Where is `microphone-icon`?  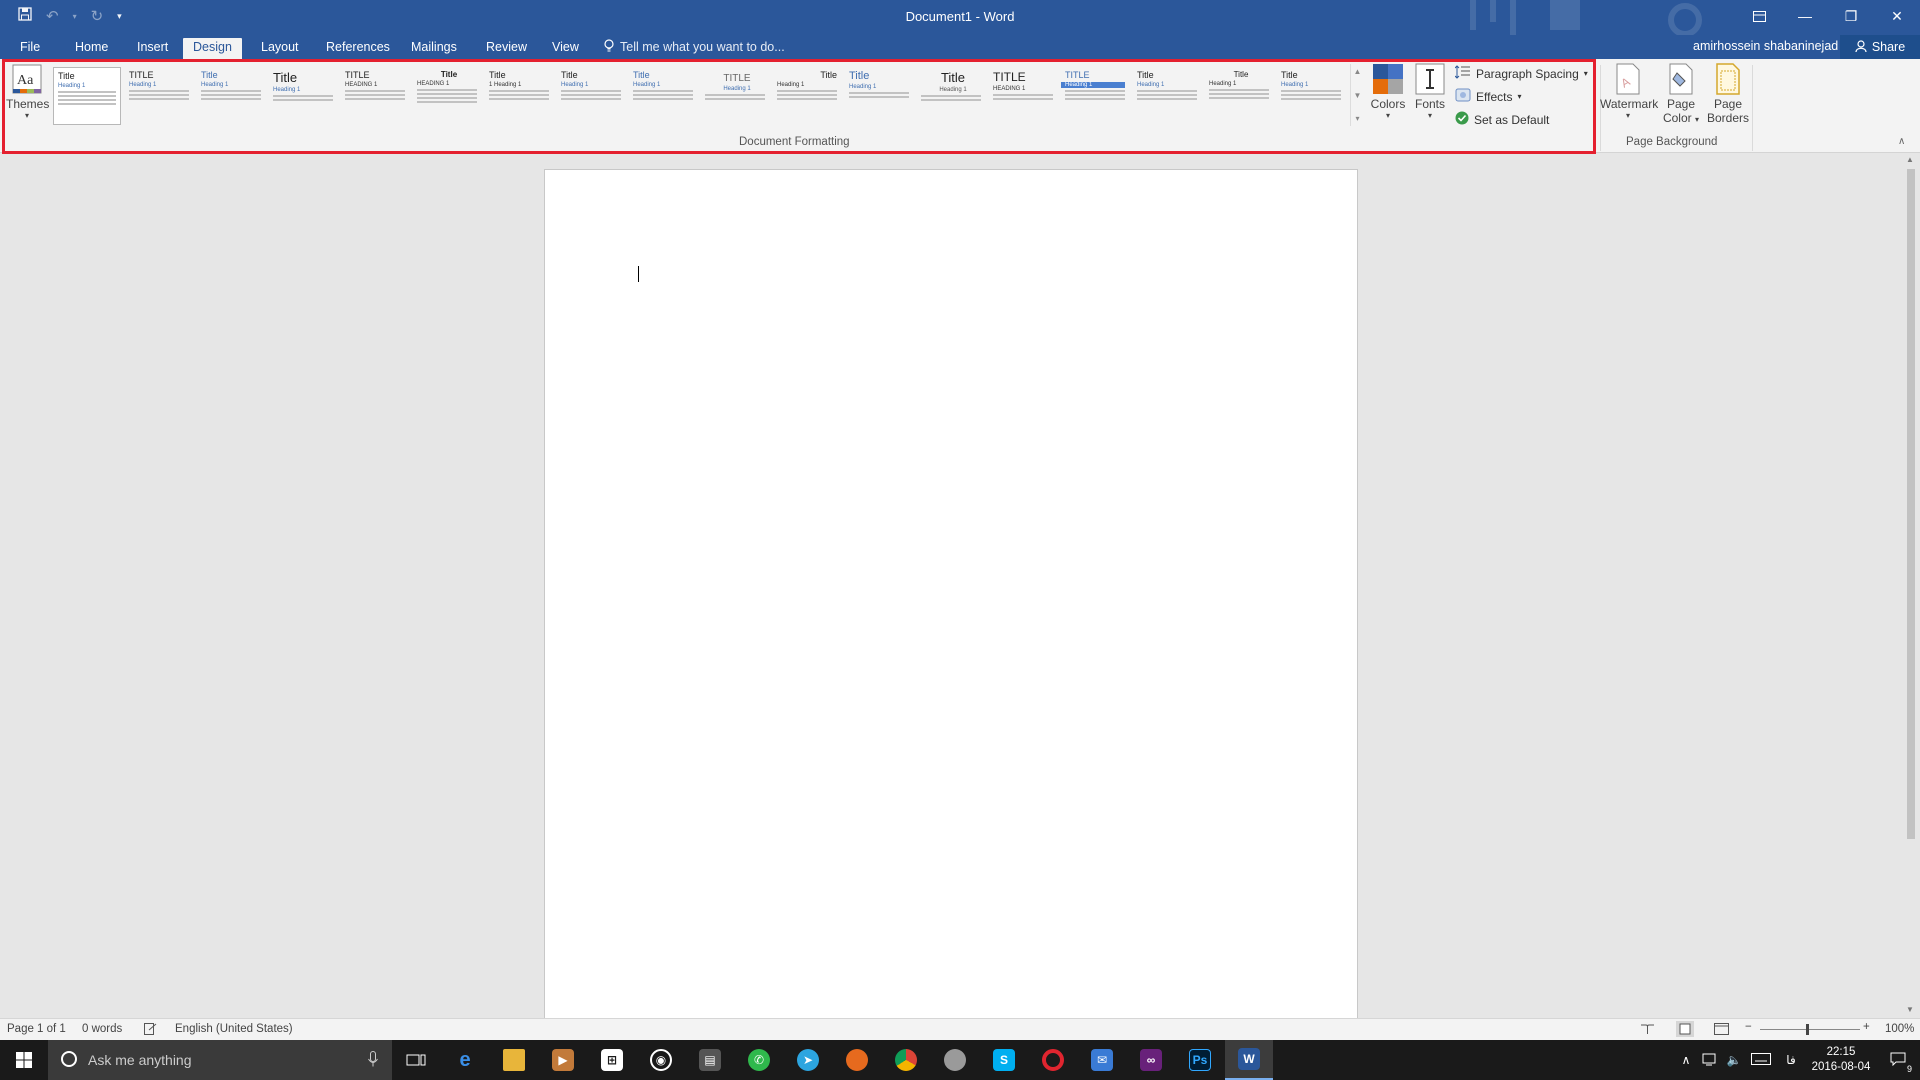
microphone-icon is located at coordinates (373, 1060).